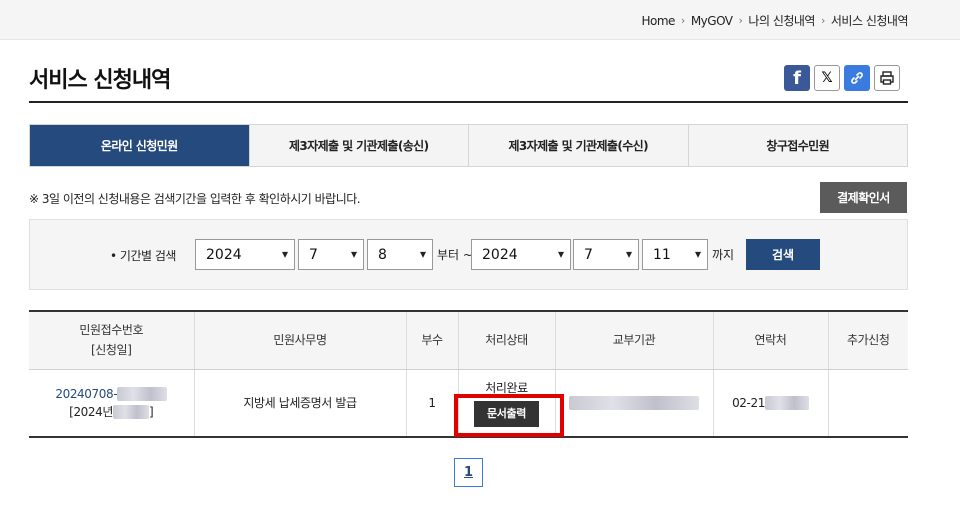 Image resolution: width=960 pixels, height=530 pixels. What do you see at coordinates (400, 254) in the screenshot?
I see `from-day-select: 8 ▾` at bounding box center [400, 254].